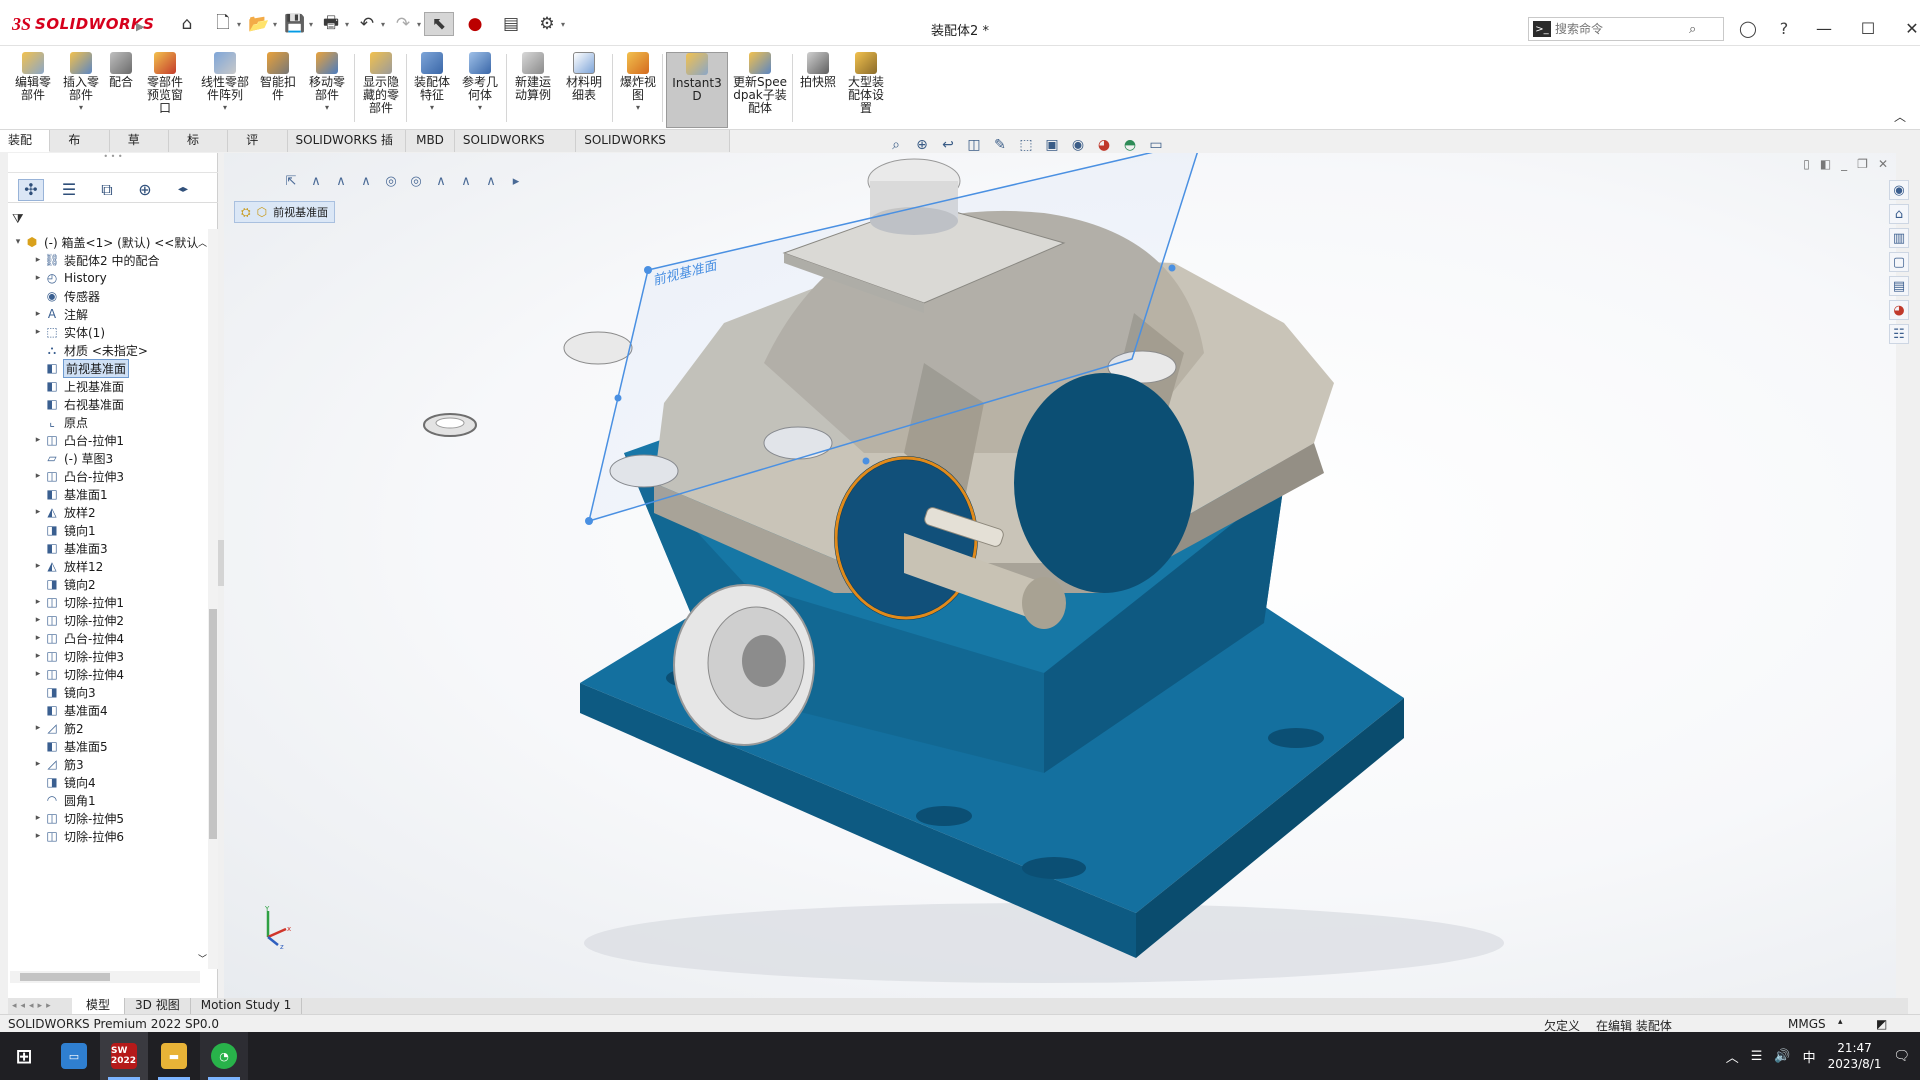 Image resolution: width=1920 pixels, height=1080 pixels. I want to click on viewport-split-icon: ◧, so click(1825, 164).